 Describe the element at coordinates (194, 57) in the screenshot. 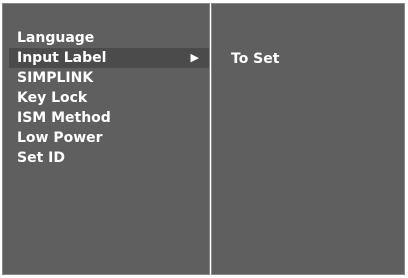

I see `triangle-right-icon: ▶` at that location.